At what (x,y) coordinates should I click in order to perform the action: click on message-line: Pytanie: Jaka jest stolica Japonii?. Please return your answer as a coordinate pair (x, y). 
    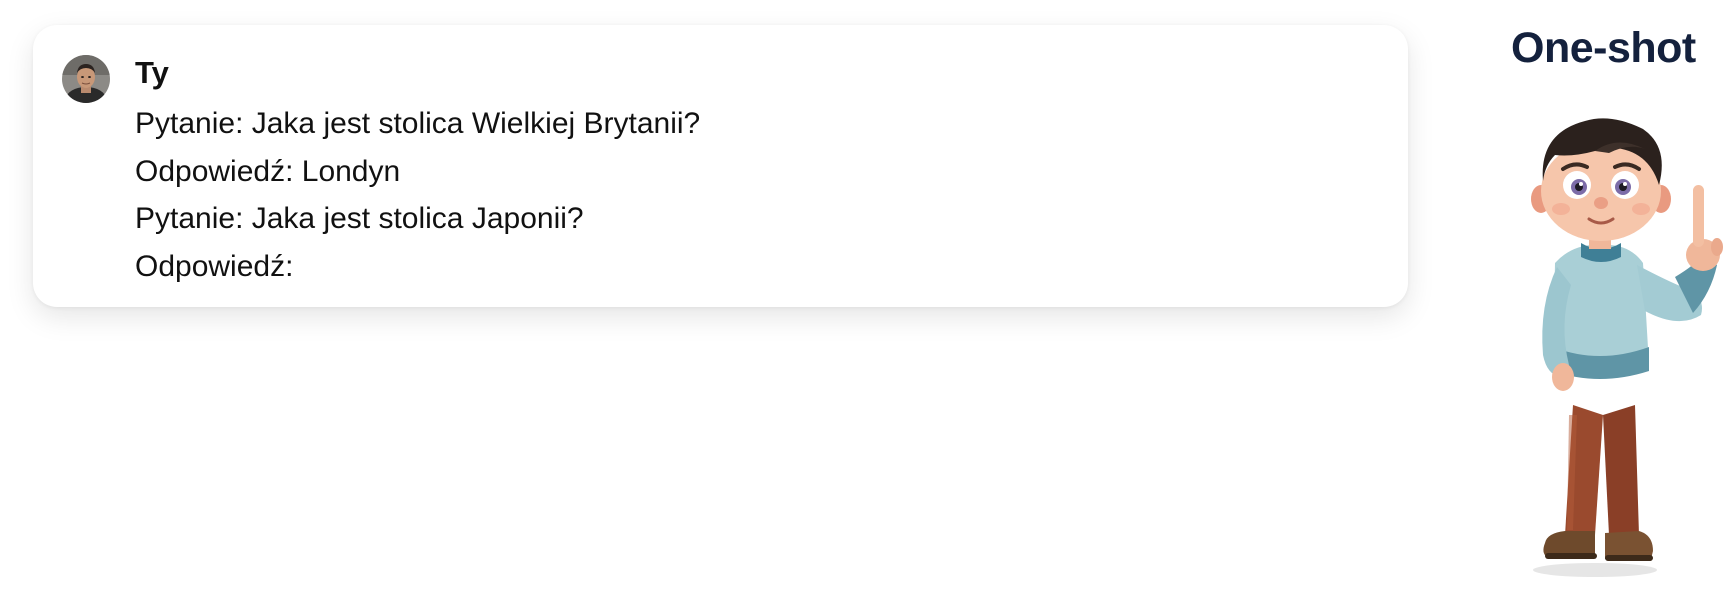
    Looking at the image, I should click on (359, 218).